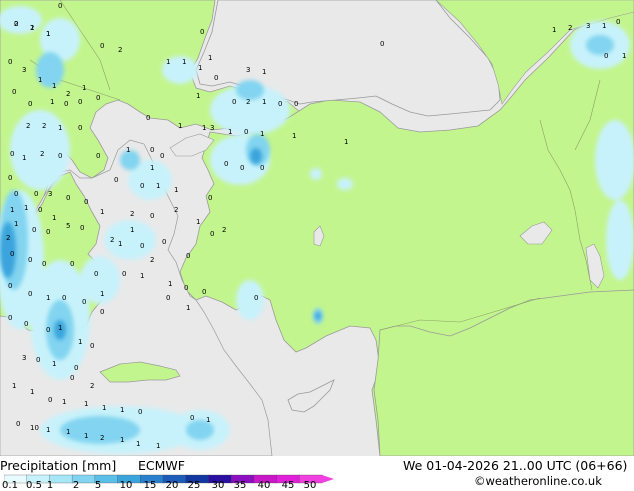 Image resolution: width=634 pixels, height=491 pixels. What do you see at coordinates (328, 479) in the screenshot?
I see `colorbar-arrow` at bounding box center [328, 479].